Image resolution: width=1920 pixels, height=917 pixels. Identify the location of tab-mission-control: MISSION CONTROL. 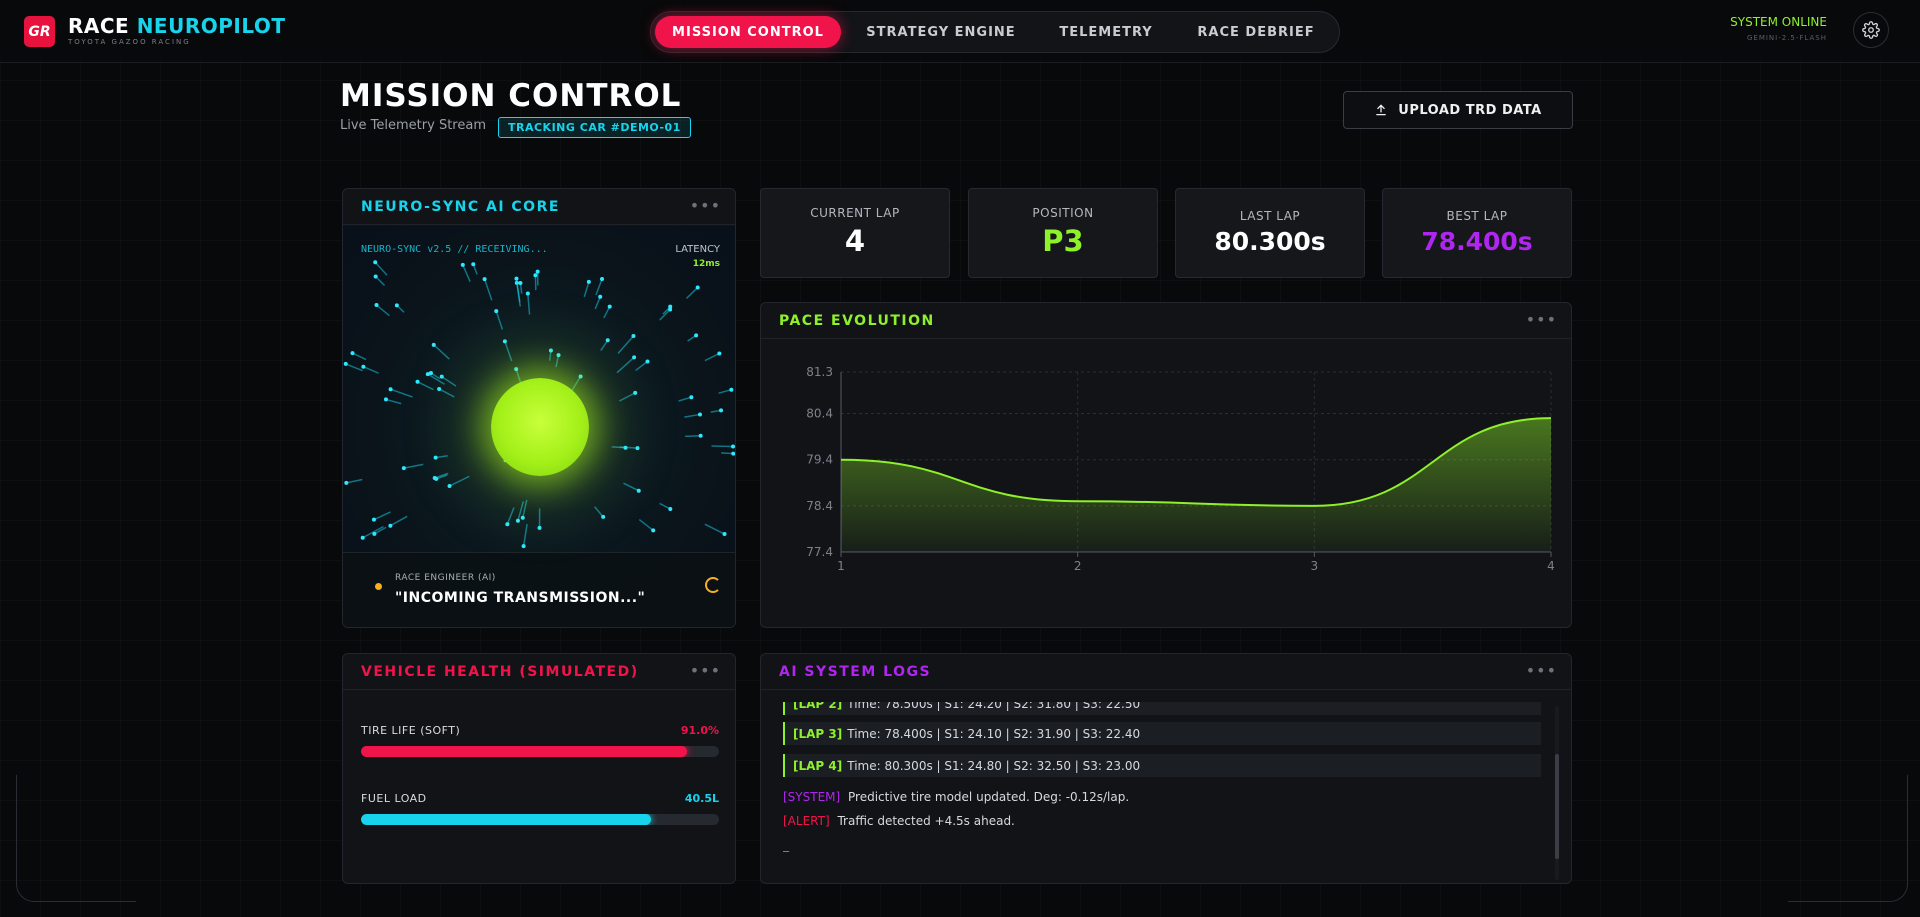
(748, 32).